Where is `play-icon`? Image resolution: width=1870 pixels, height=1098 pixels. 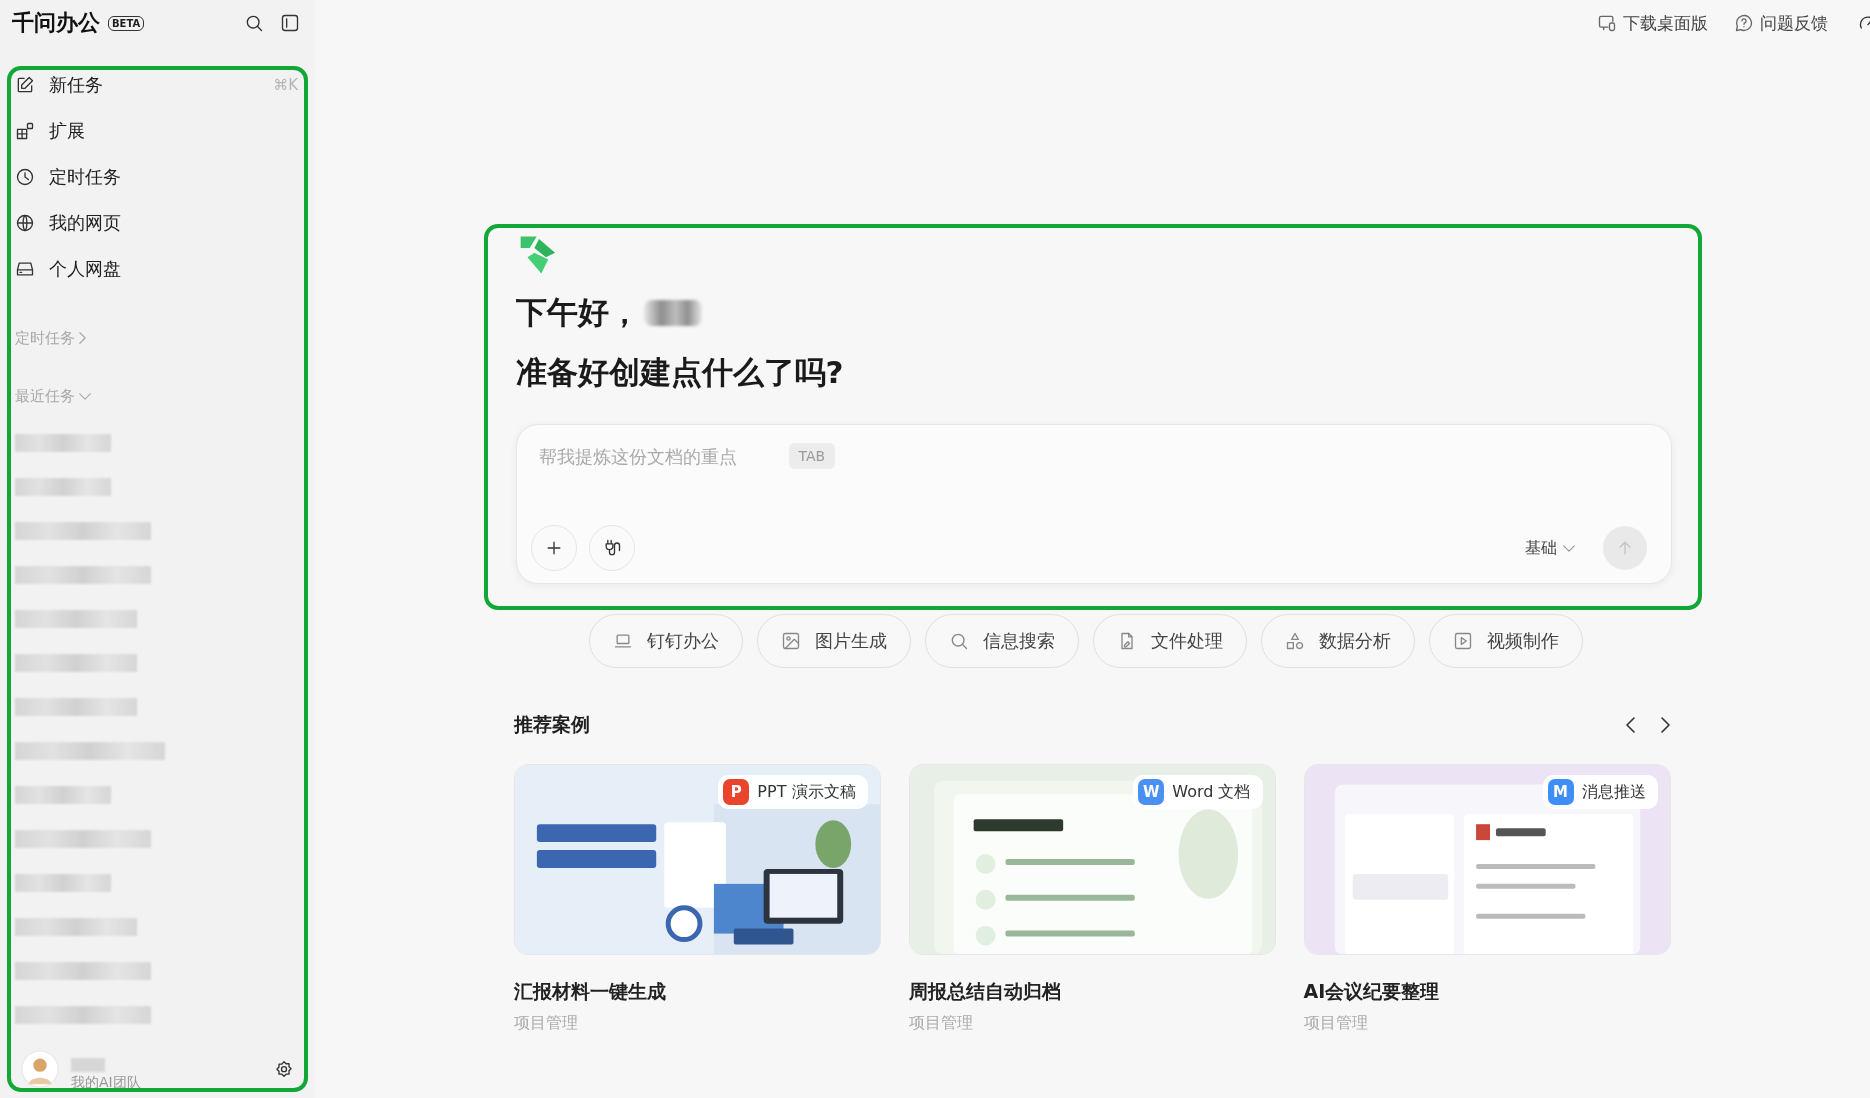
play-icon is located at coordinates (1462, 641).